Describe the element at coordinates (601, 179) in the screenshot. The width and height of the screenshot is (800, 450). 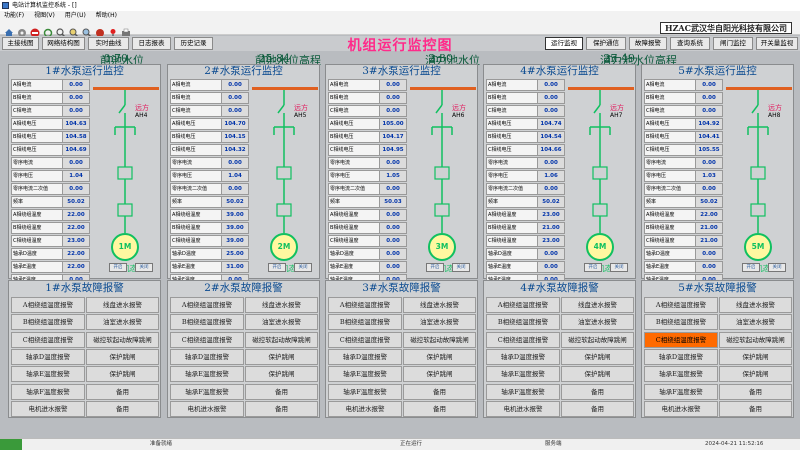
I see `single-line-diagram: 远方AH74M停机态` at that location.